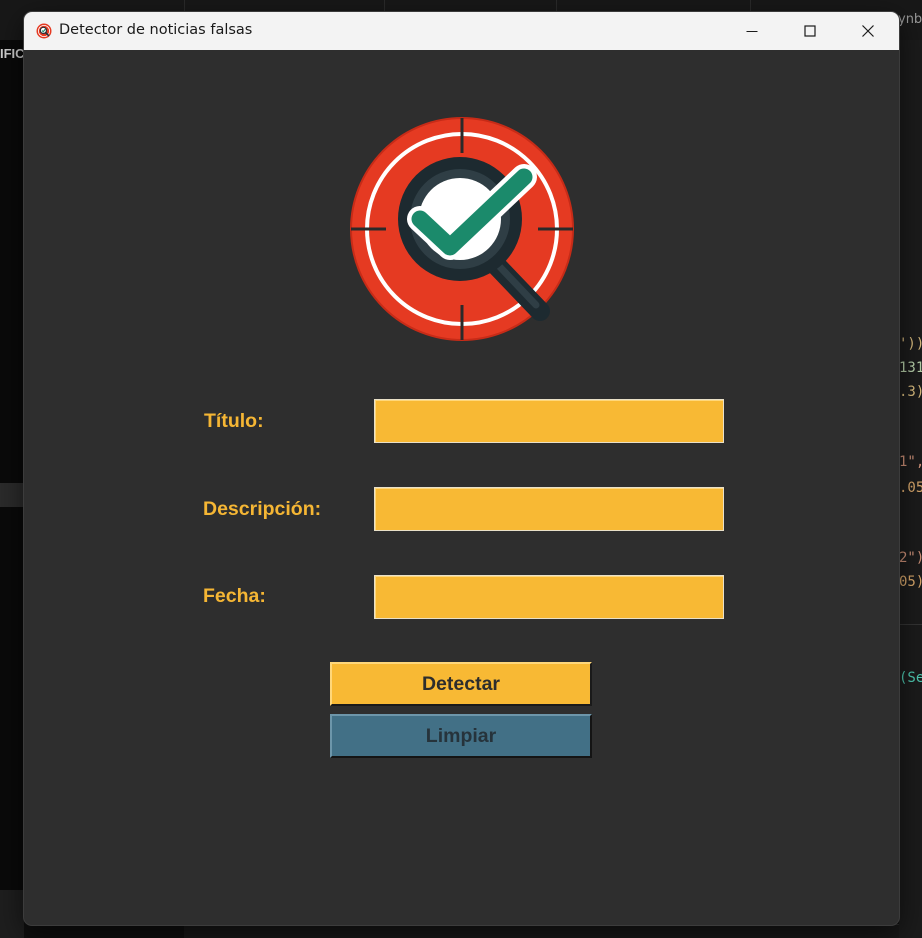 The image size is (922, 938). Describe the element at coordinates (910, 582) in the screenshot. I see `code-line: 05)` at that location.